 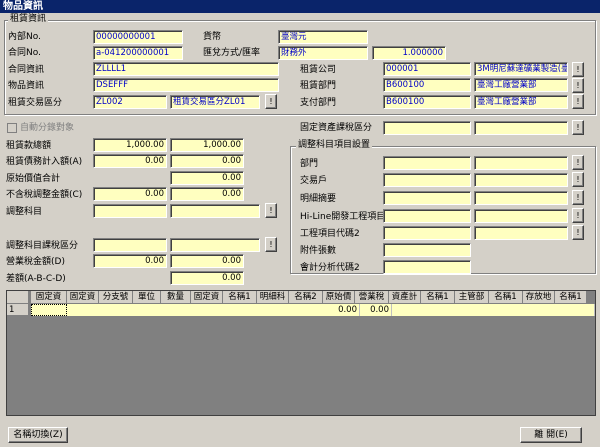 What do you see at coordinates (130, 145) in the screenshot?
I see `total-field-1: 1,000.00` at bounding box center [130, 145].